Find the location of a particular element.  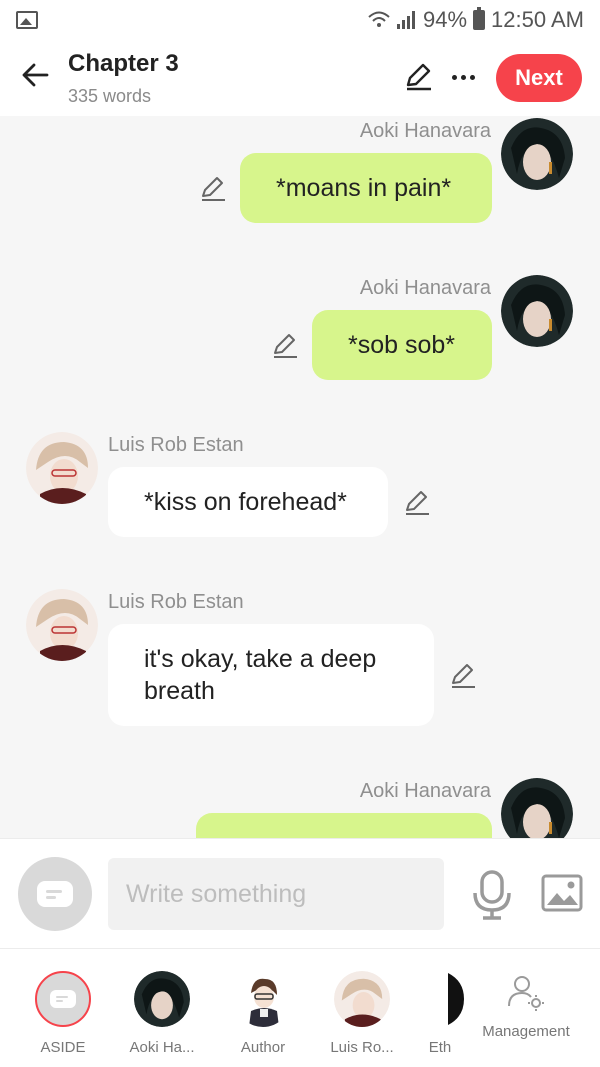

more-options-button is located at coordinates (463, 77).